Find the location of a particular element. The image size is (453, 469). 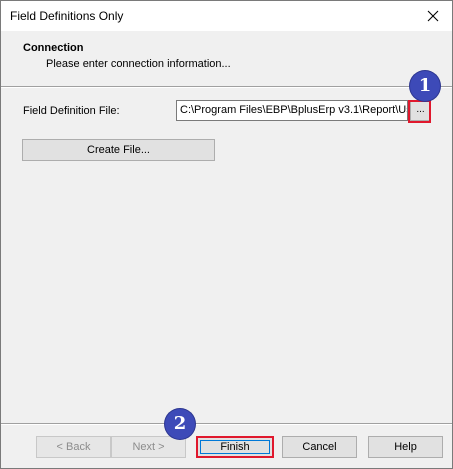

field-definition-label: Field Definition File: is located at coordinates (71, 111).